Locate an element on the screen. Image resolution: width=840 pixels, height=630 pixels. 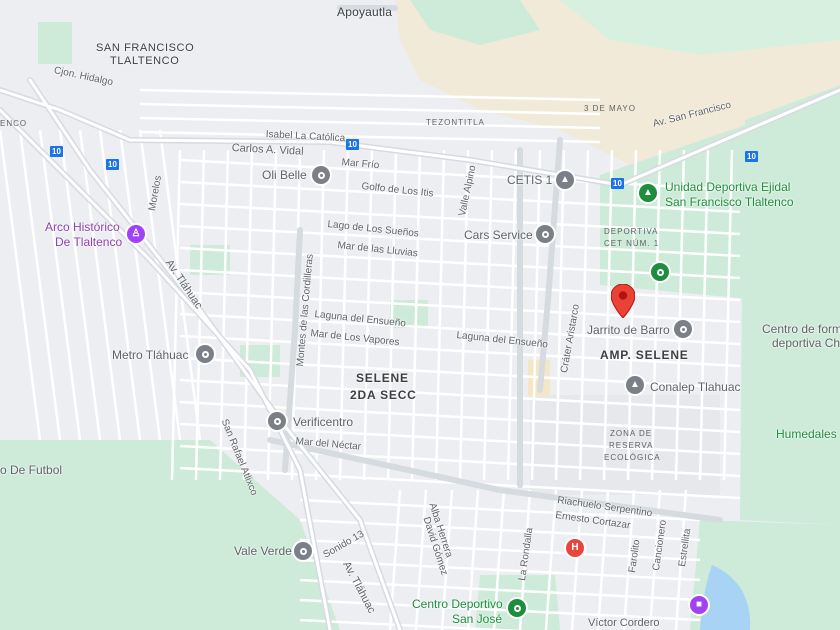
route-shield-10-e: 10 is located at coordinates (751, 156).